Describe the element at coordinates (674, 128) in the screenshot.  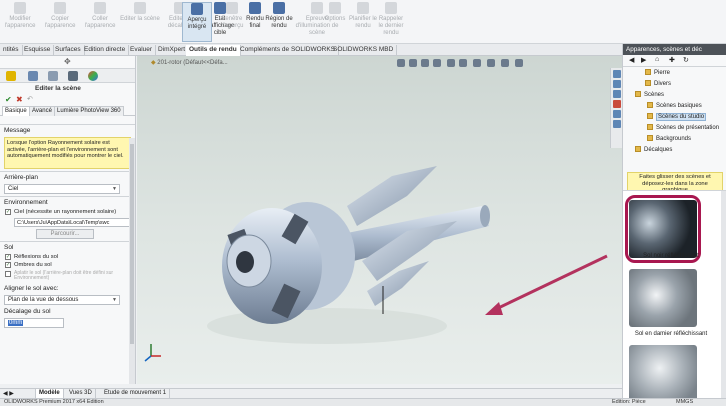
I see `tree-item-presentation-scenes: Scènes de présentation` at that location.